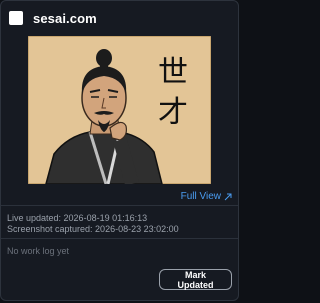  What do you see at coordinates (200, 196) in the screenshot?
I see `full-view-label: Full View` at bounding box center [200, 196].